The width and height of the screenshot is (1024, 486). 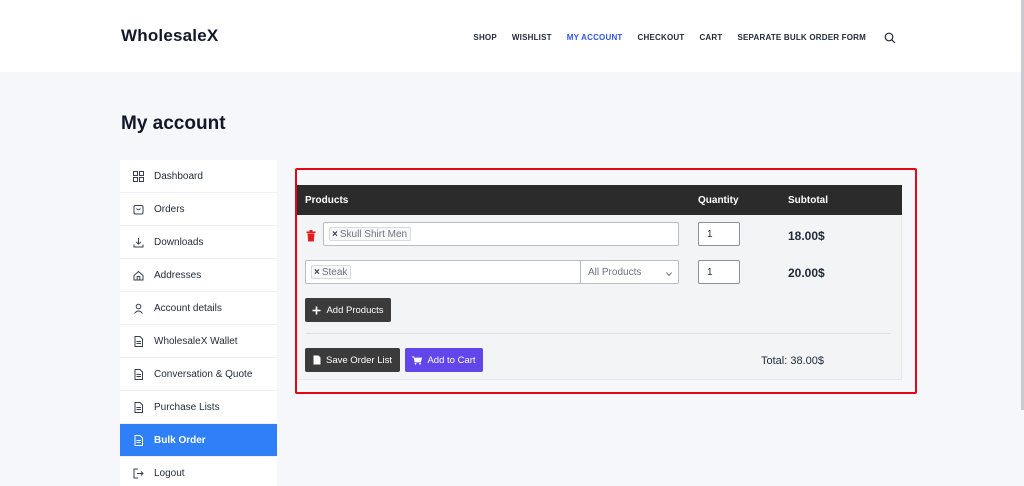 What do you see at coordinates (532, 37) in the screenshot?
I see `nav-wishlist: WISHLIST` at bounding box center [532, 37].